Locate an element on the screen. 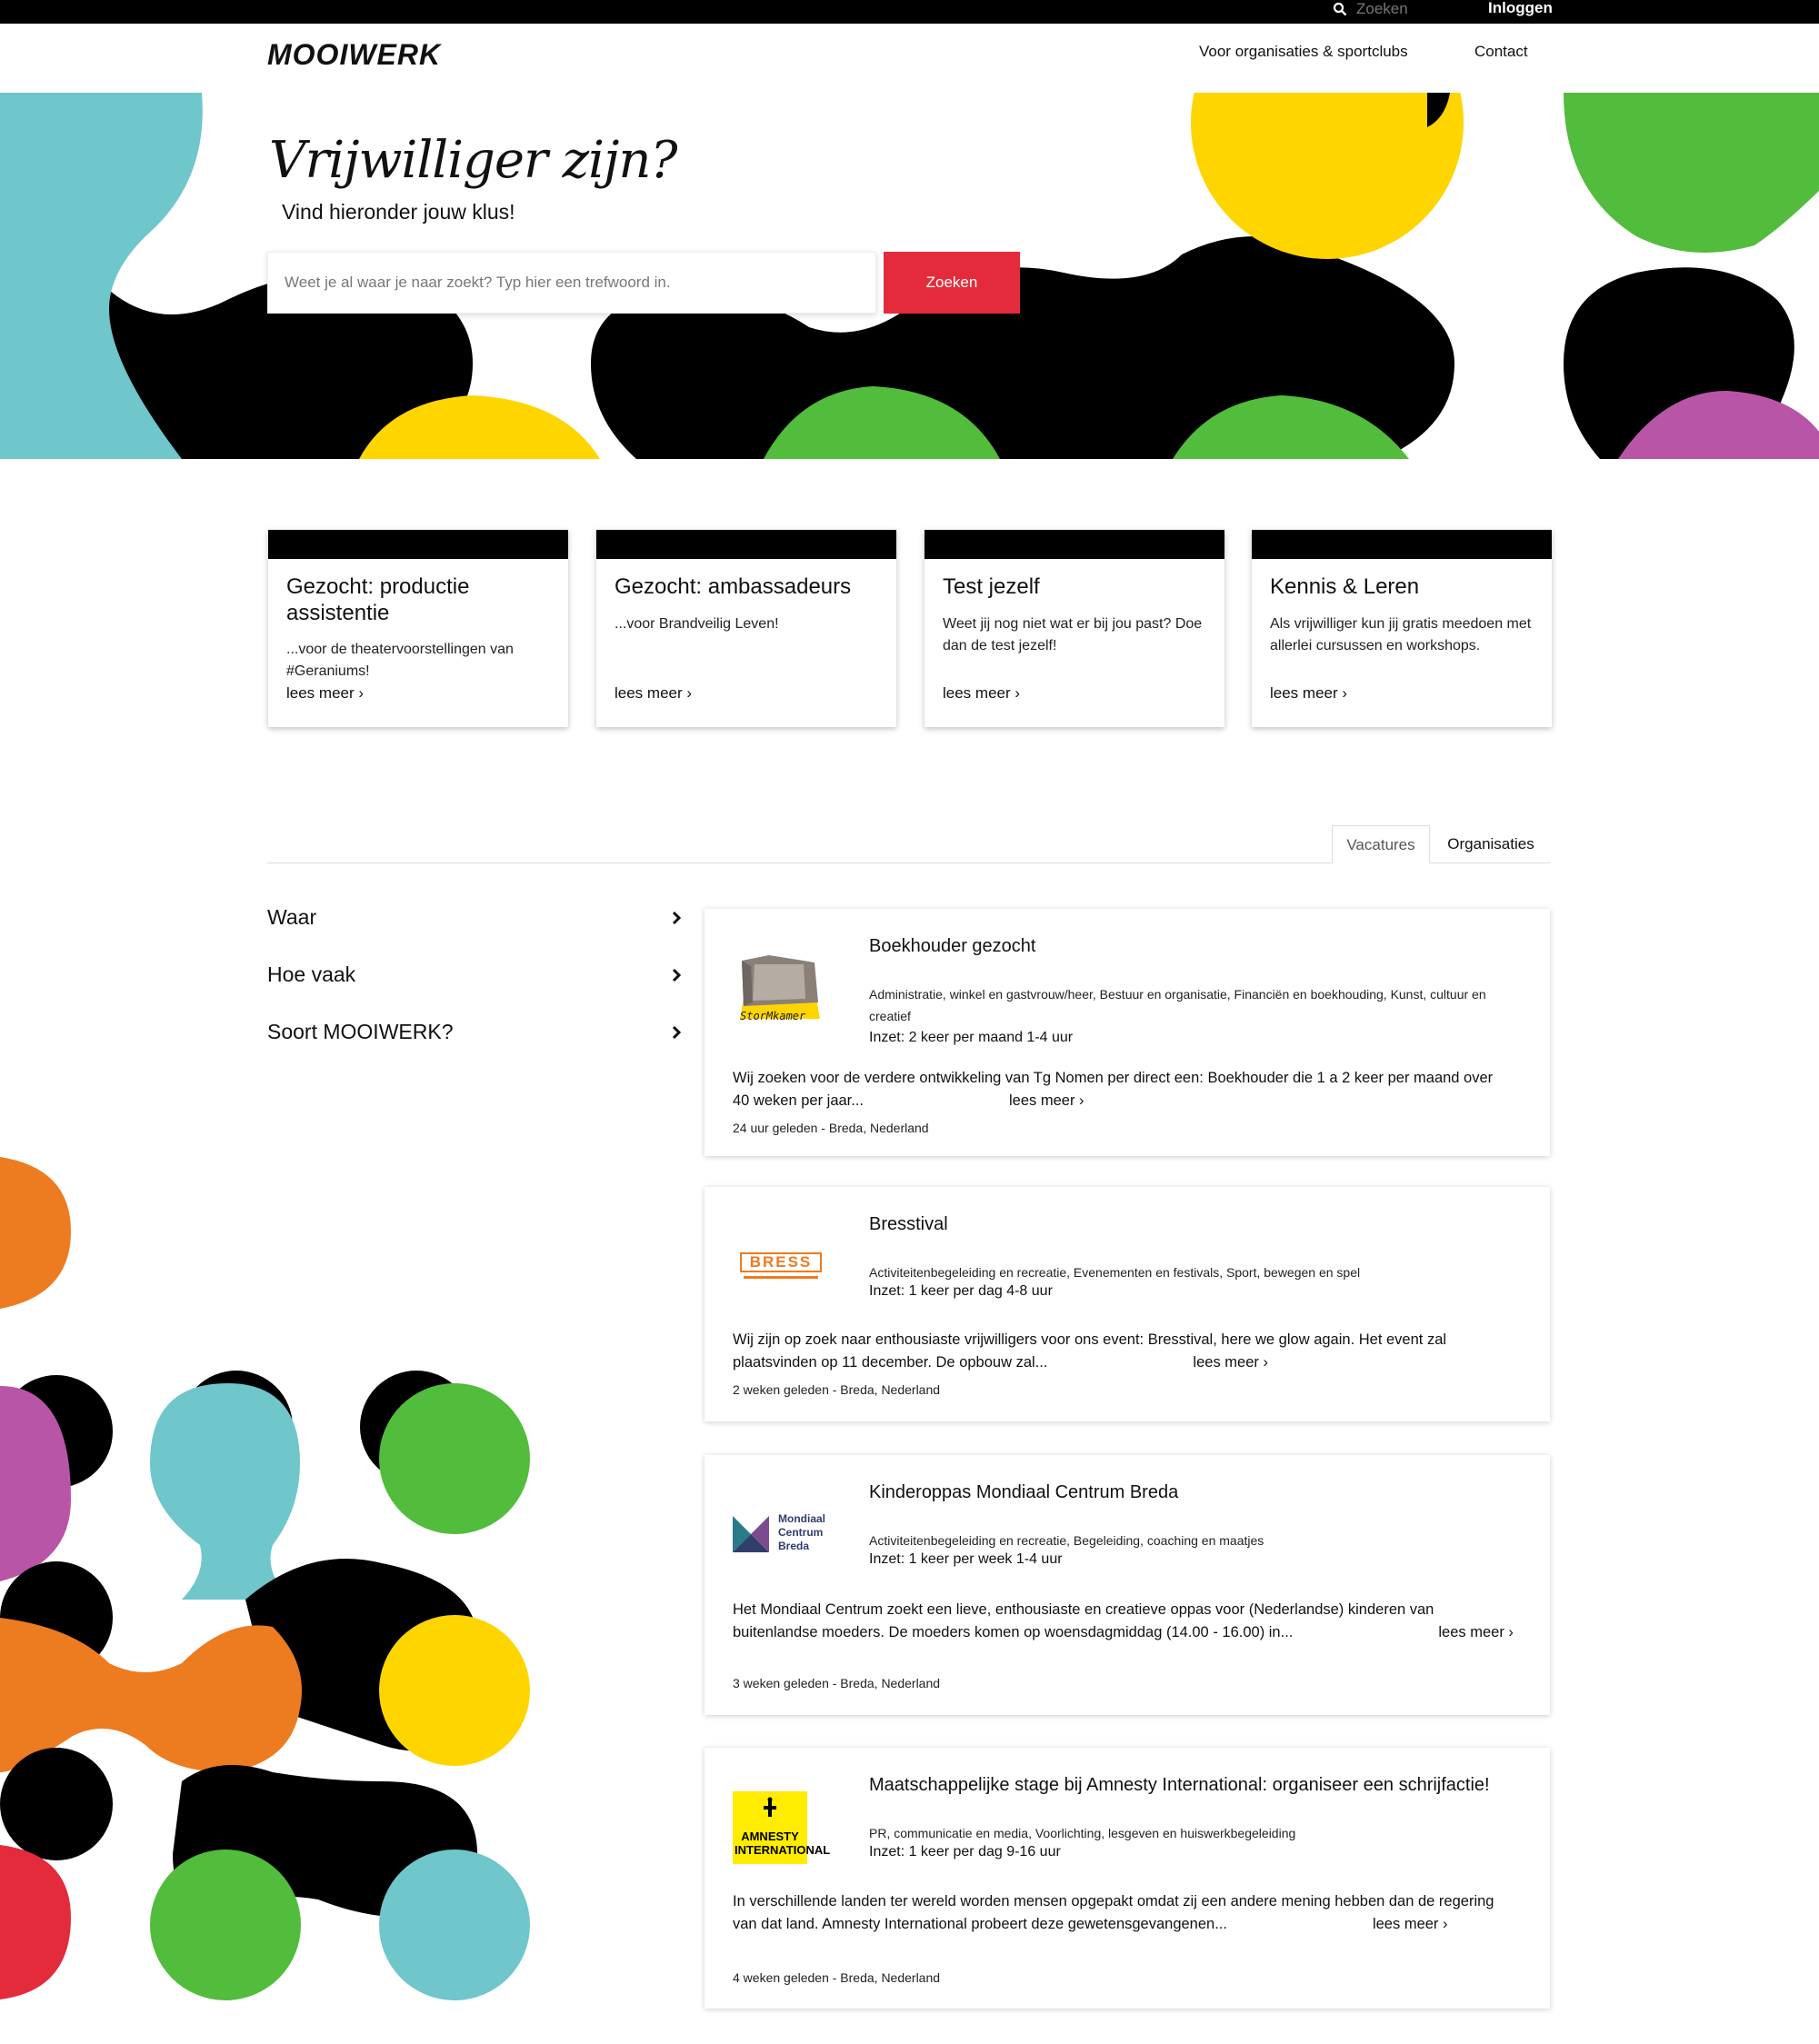  hero-search-button: Zoeken is located at coordinates (952, 283).